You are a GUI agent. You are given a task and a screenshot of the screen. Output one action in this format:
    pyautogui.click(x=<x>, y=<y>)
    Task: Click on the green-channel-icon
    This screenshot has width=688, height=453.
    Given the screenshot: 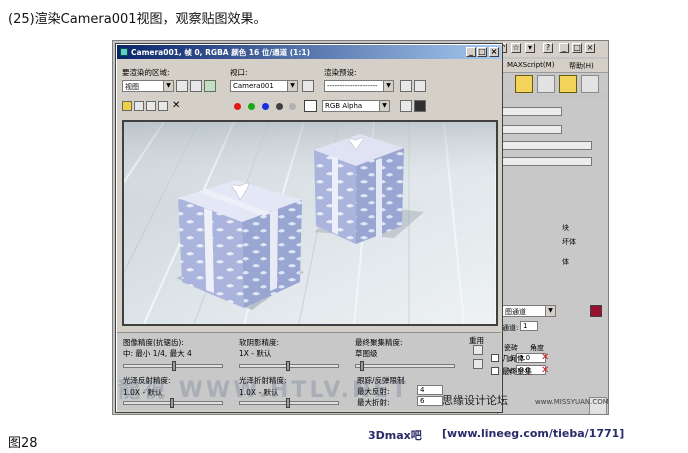 What is the action you would take?
    pyautogui.click(x=251, y=106)
    